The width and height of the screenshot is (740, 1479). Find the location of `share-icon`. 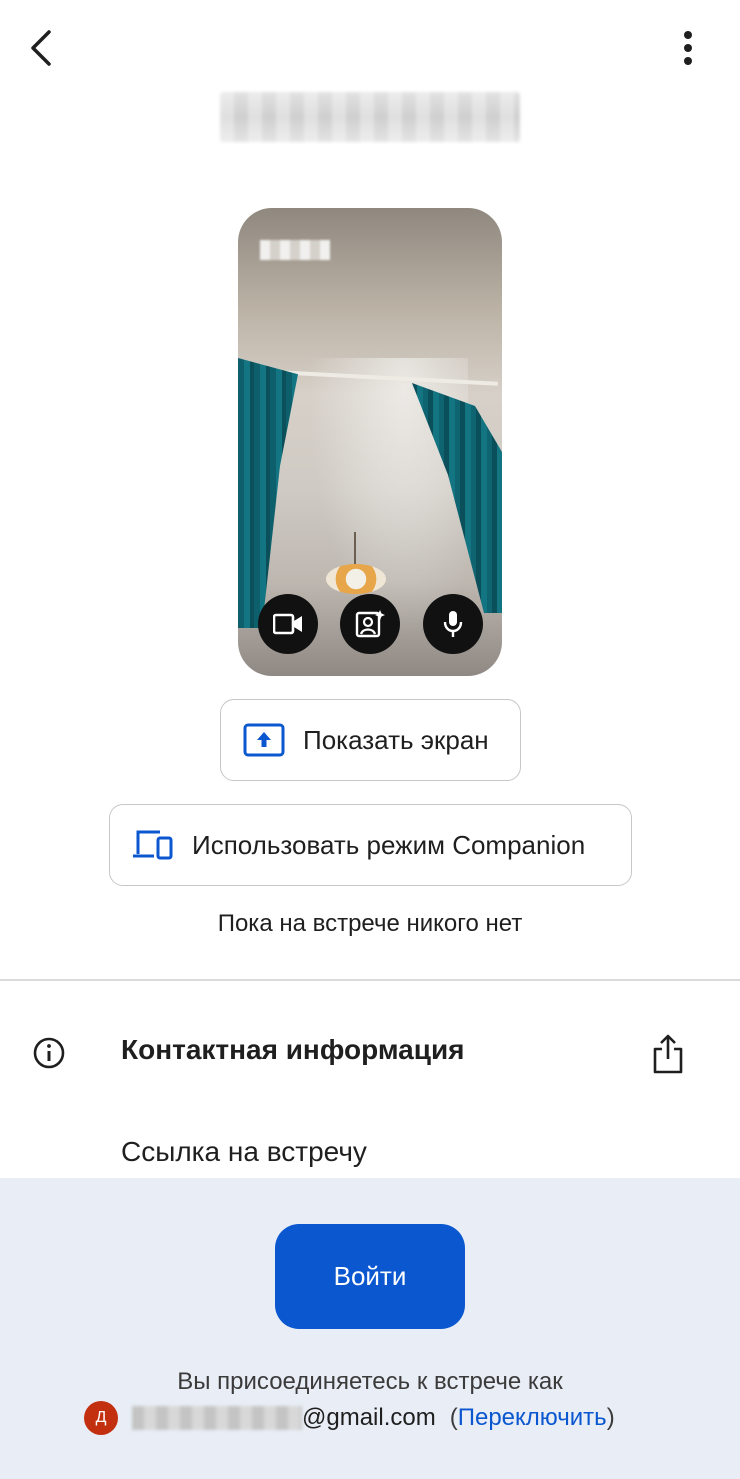

share-icon is located at coordinates (668, 1054).